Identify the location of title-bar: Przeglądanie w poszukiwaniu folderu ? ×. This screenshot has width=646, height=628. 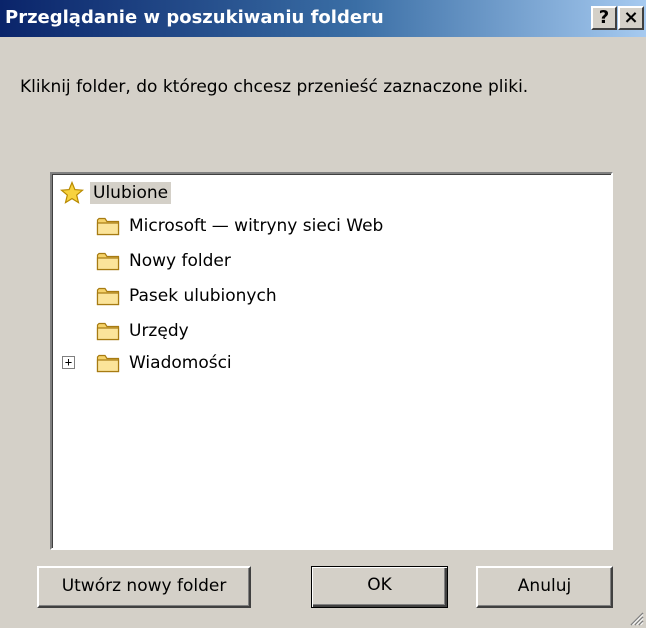
(323, 18).